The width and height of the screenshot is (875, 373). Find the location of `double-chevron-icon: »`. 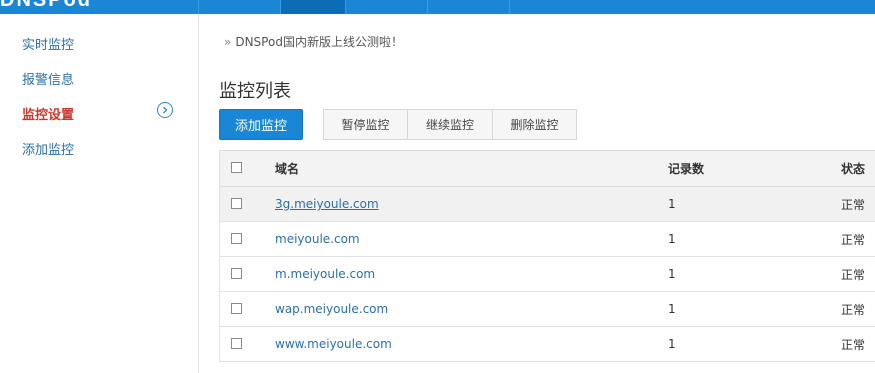

double-chevron-icon: » is located at coordinates (228, 42).